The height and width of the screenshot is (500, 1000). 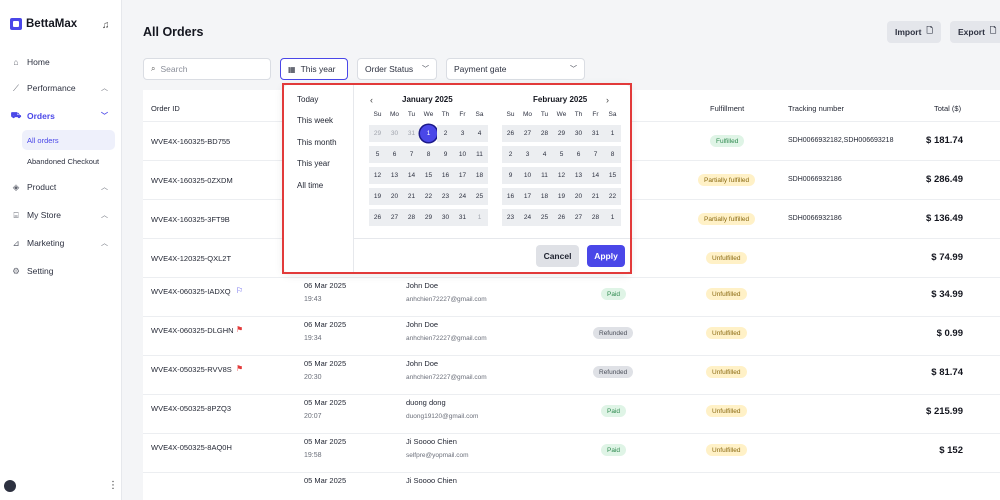 What do you see at coordinates (510, 175) in the screenshot?
I see `calendar-day: 9` at bounding box center [510, 175].